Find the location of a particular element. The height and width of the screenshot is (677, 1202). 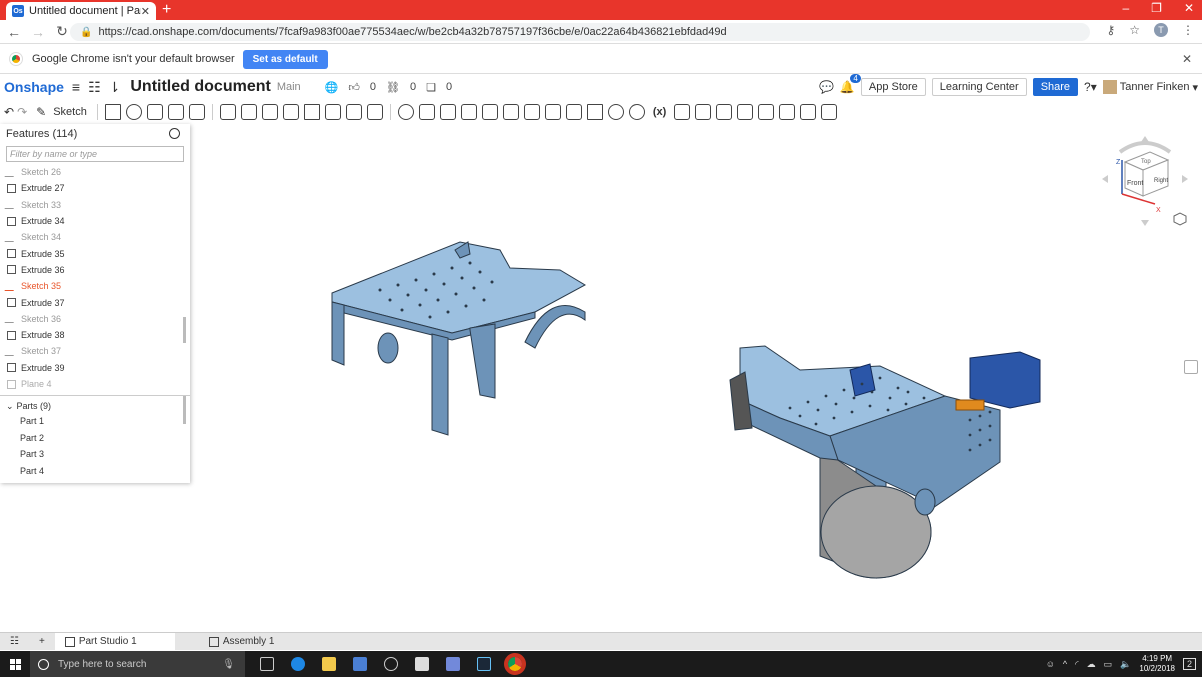

split-icon is located at coordinates (426, 112).